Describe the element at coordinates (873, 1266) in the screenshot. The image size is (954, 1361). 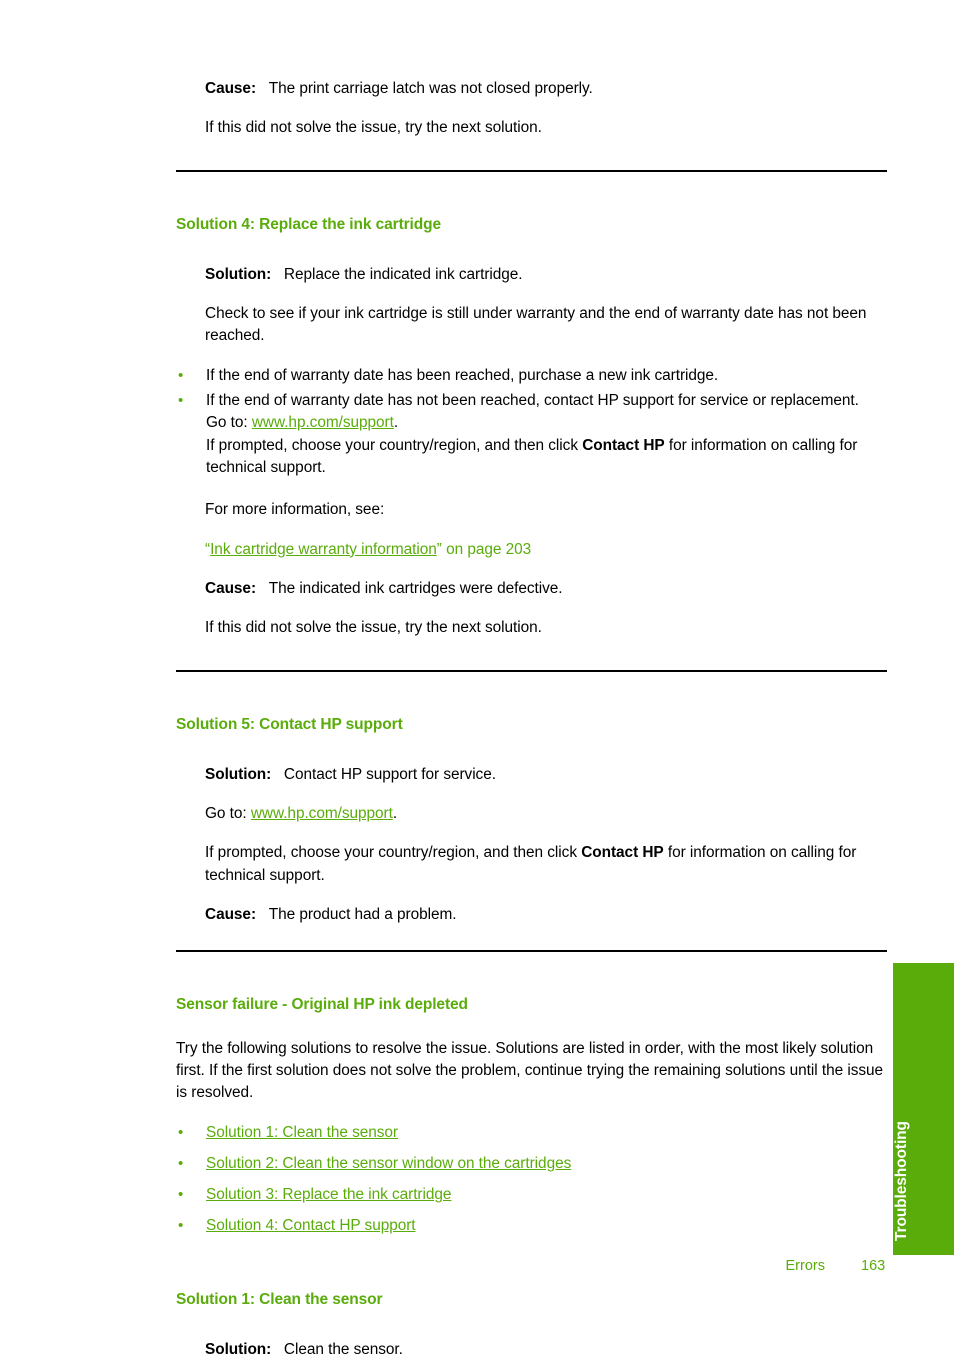
I see `footer-page-number: 163` at that location.